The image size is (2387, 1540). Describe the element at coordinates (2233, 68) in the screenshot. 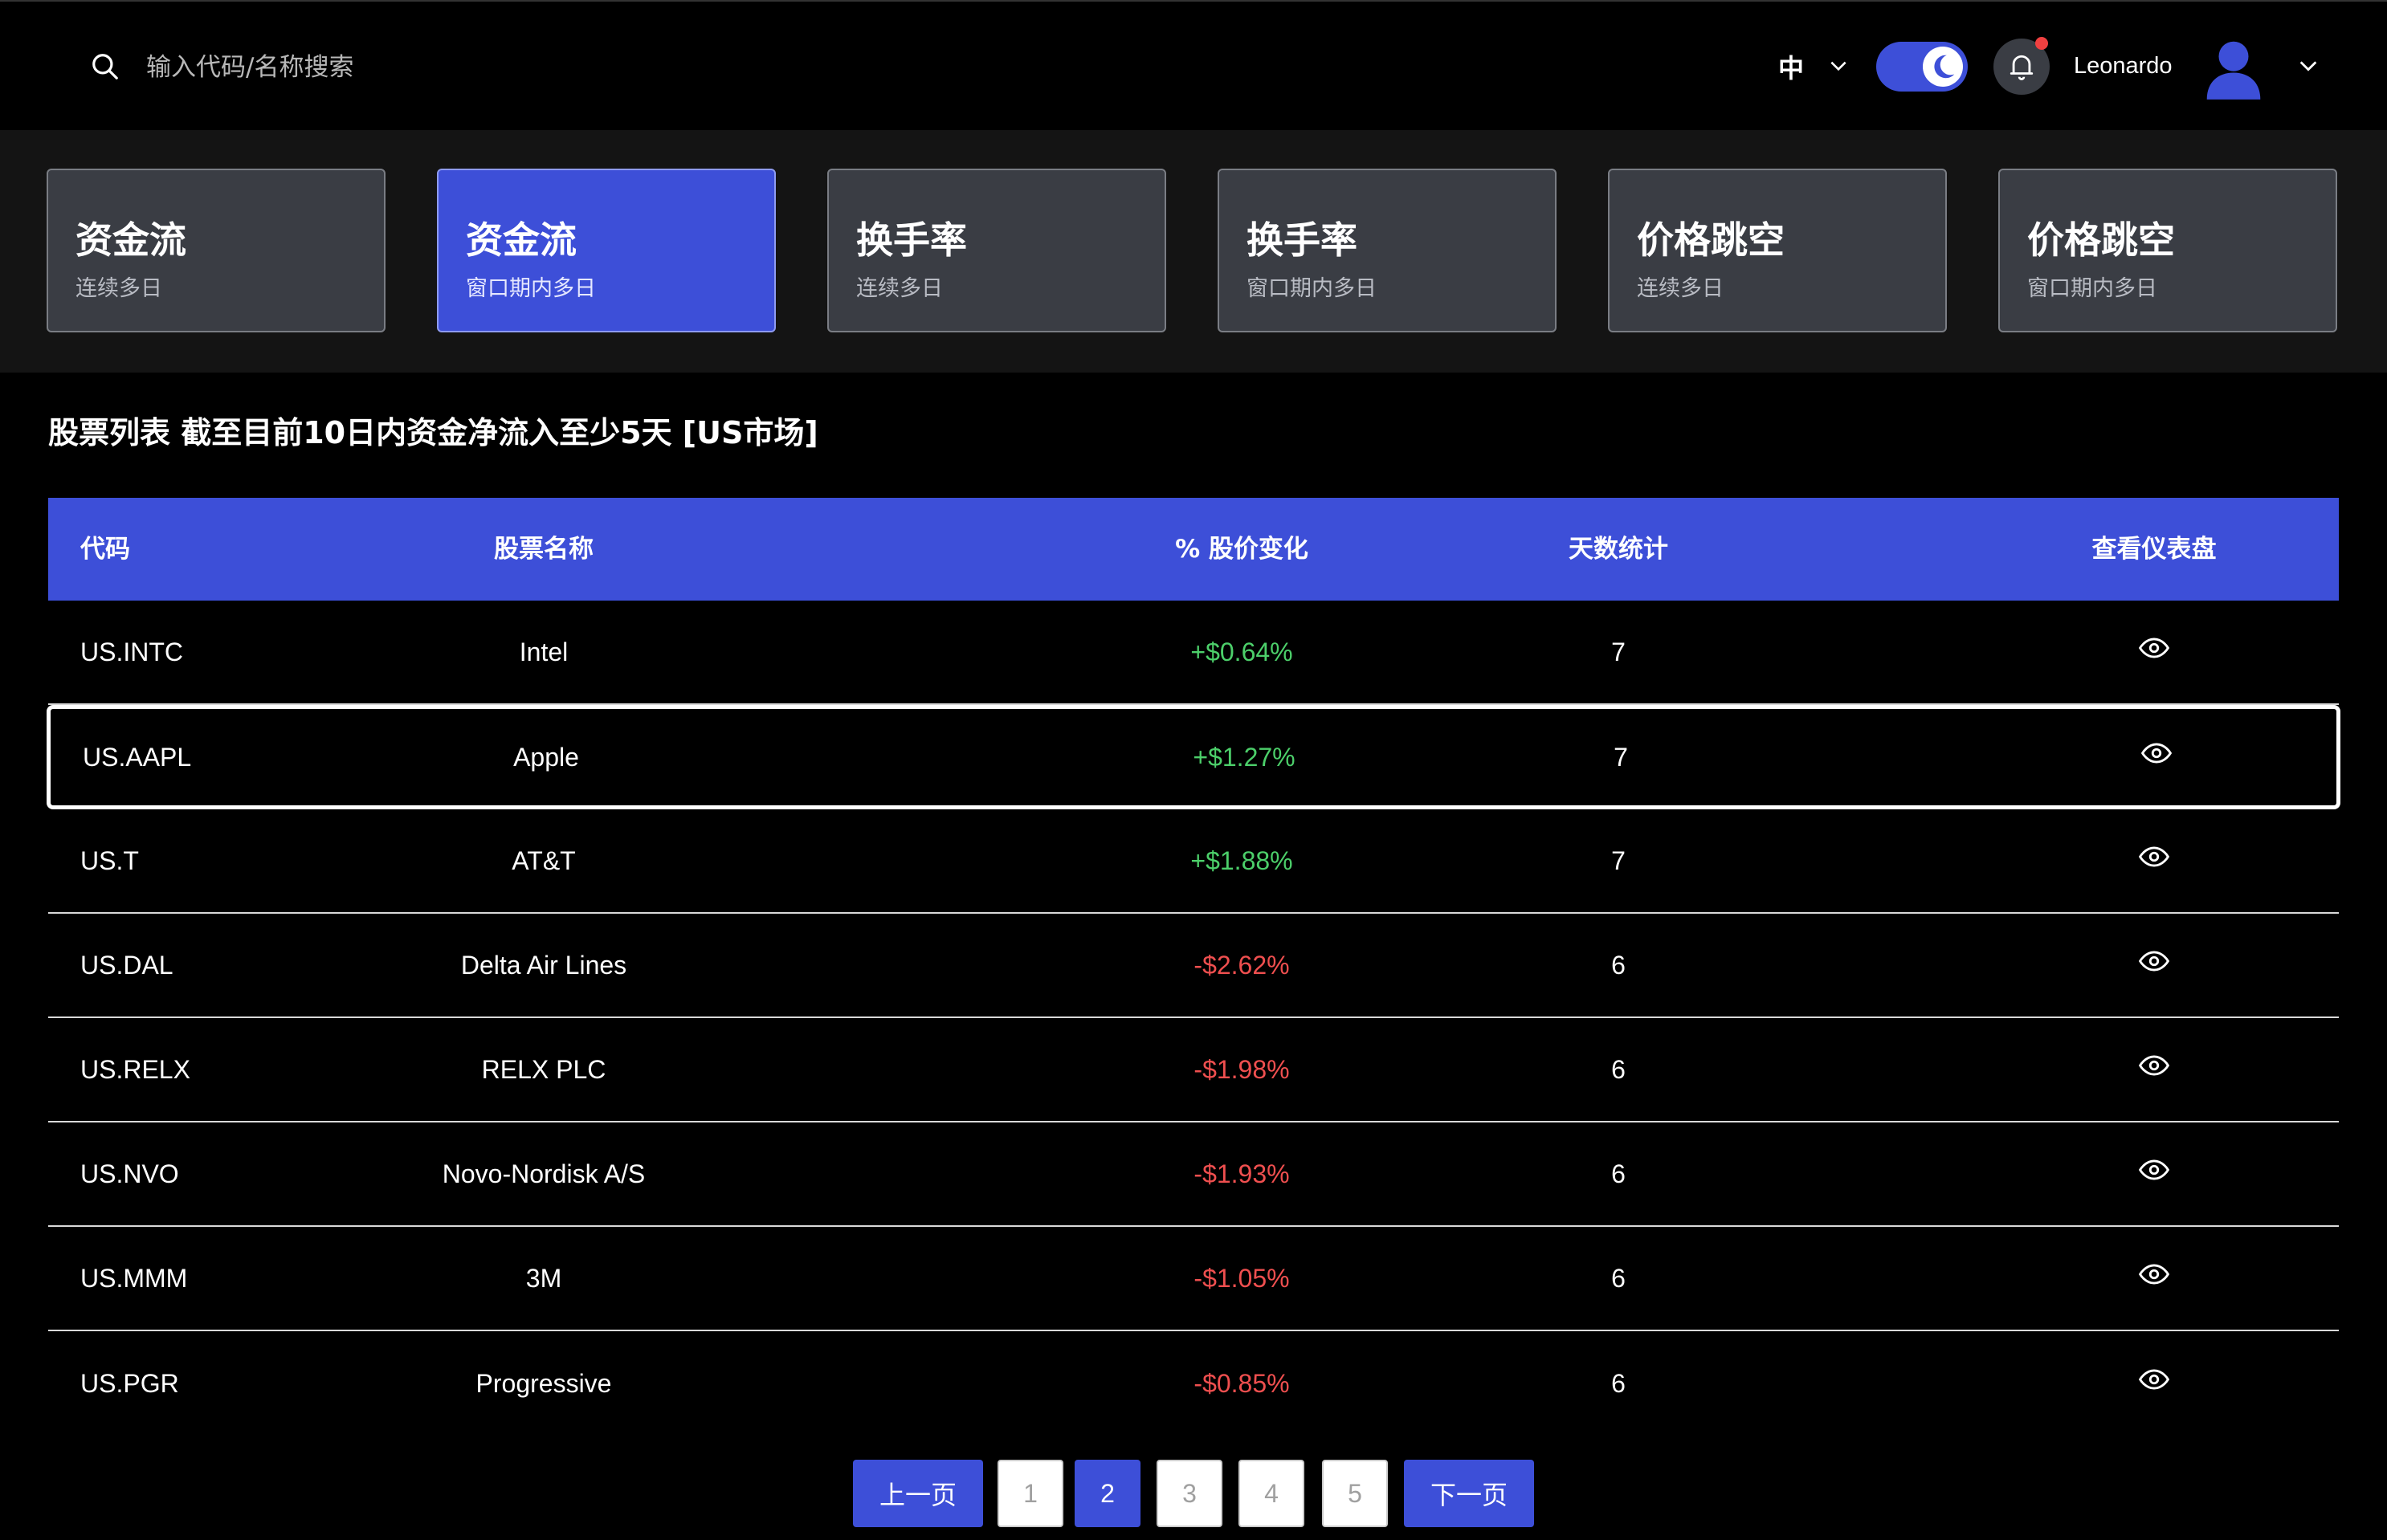

I see `avatar-icon` at that location.